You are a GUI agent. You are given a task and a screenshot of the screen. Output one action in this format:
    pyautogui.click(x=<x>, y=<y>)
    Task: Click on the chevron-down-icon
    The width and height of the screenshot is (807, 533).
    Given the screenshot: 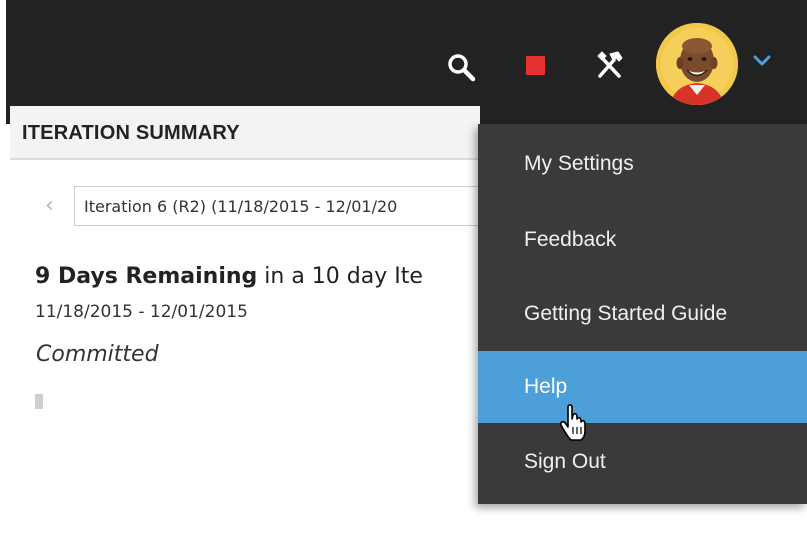 What is the action you would take?
    pyautogui.click(x=762, y=61)
    